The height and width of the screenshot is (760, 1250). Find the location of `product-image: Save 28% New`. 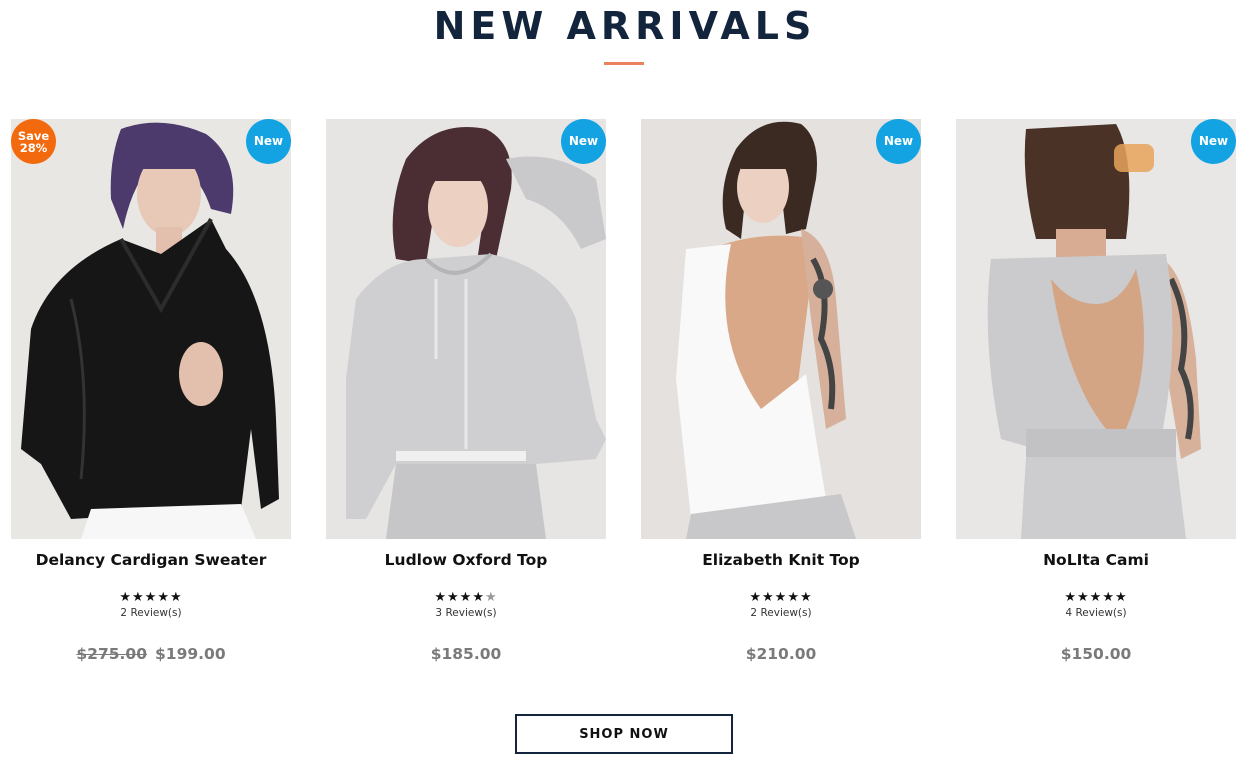

product-image: Save 28% New is located at coordinates (151, 329).